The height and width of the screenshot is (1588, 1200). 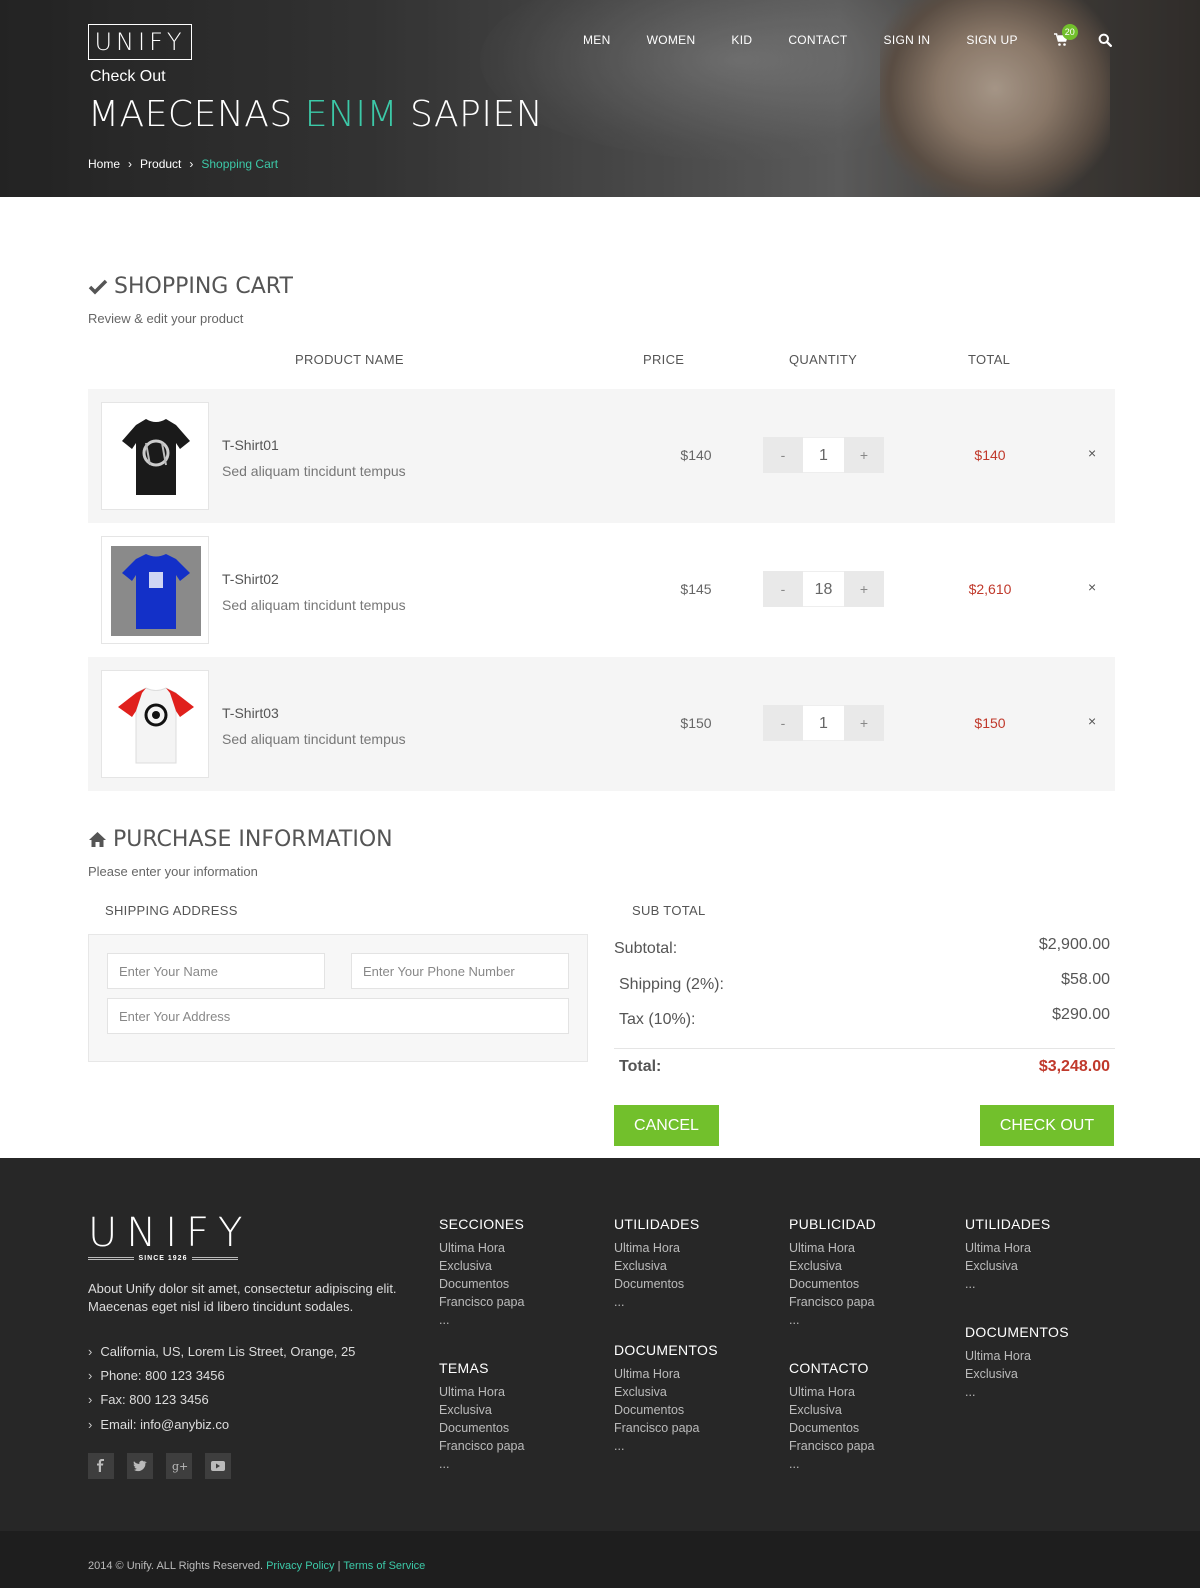 What do you see at coordinates (1069, 32) in the screenshot?
I see `cart-count-badge: 20` at bounding box center [1069, 32].